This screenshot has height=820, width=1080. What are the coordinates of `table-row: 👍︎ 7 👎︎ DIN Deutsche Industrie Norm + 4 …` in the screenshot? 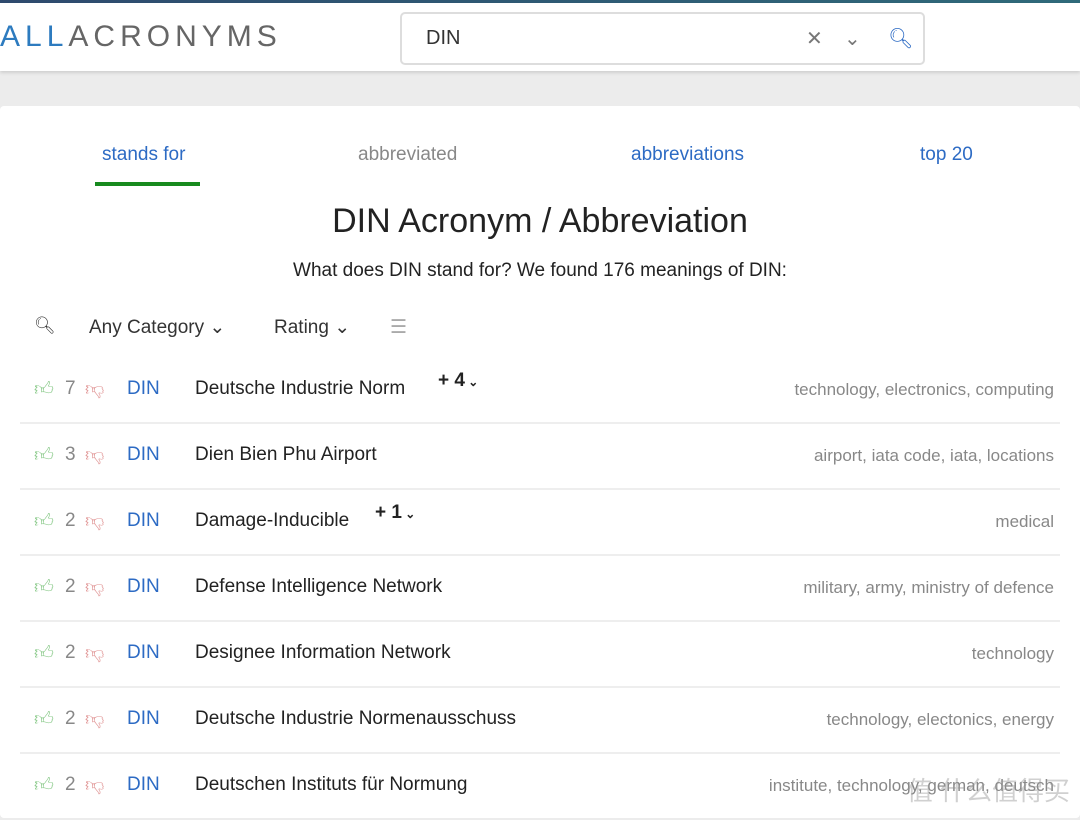 It's located at (540, 391).